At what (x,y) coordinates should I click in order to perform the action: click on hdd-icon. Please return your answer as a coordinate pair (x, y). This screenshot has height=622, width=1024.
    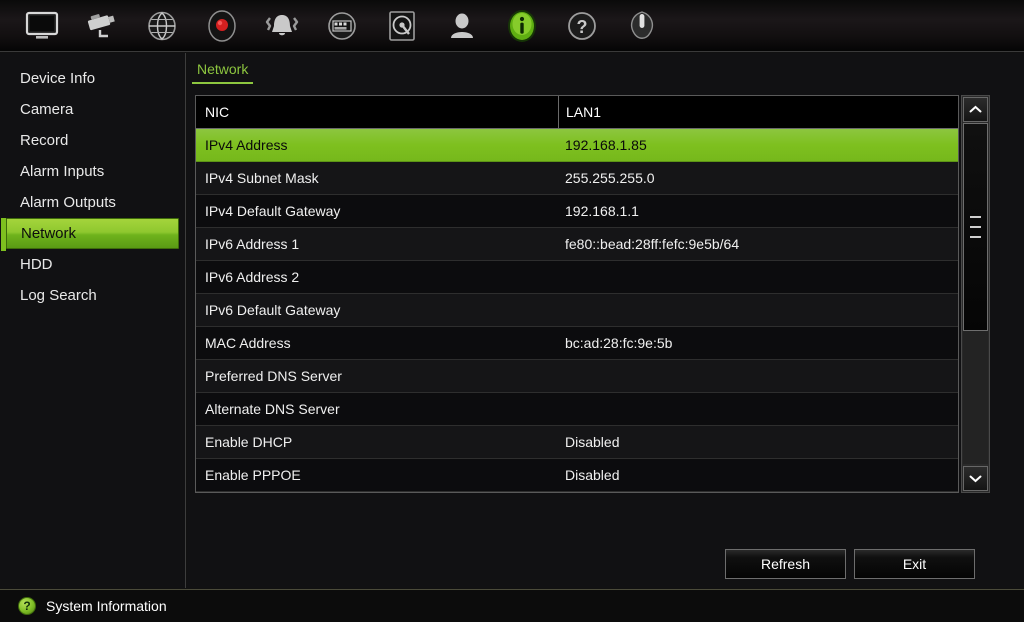
    Looking at the image, I should click on (402, 26).